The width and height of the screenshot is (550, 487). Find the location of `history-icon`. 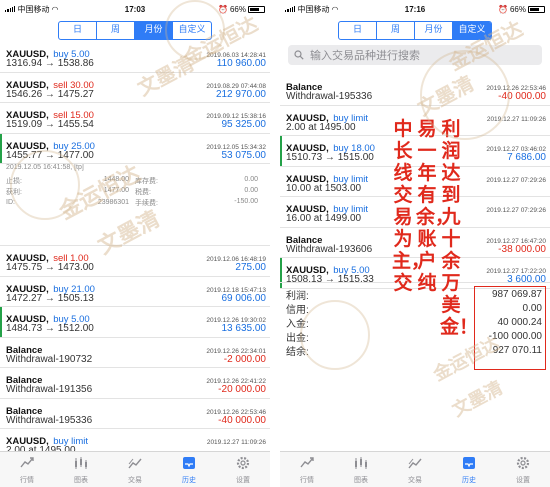

history-icon is located at coordinates (189, 464).